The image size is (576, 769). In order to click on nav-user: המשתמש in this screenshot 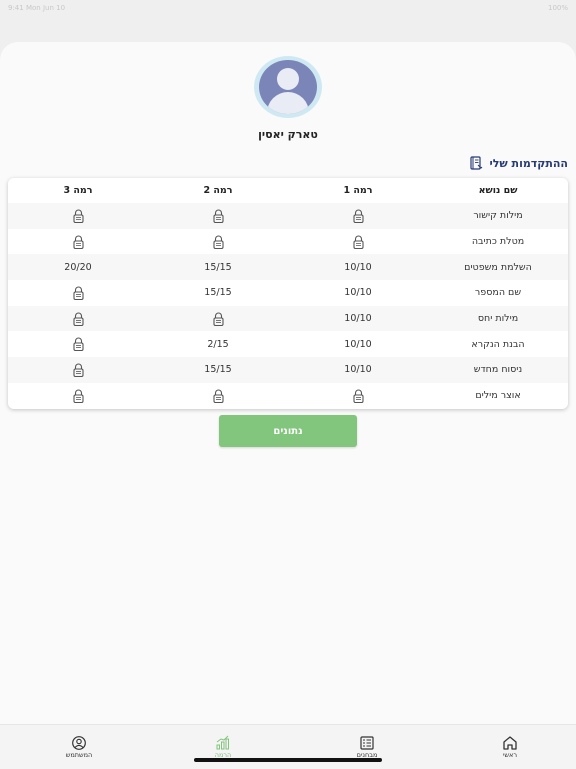, I will do `click(79, 747)`.